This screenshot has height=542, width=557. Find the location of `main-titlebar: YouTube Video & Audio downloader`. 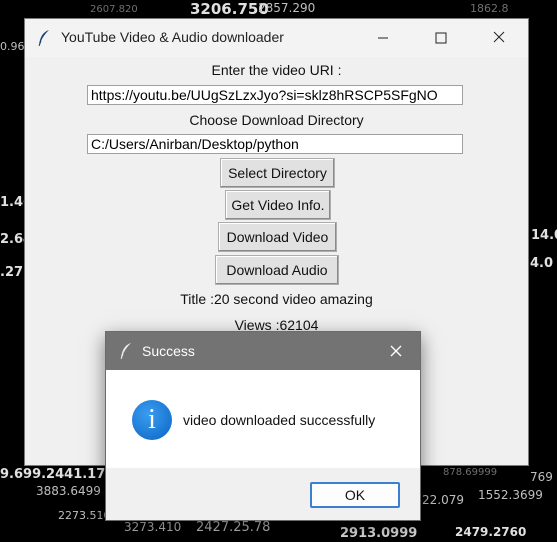

main-titlebar: YouTube Video & Audio downloader is located at coordinates (276, 38).